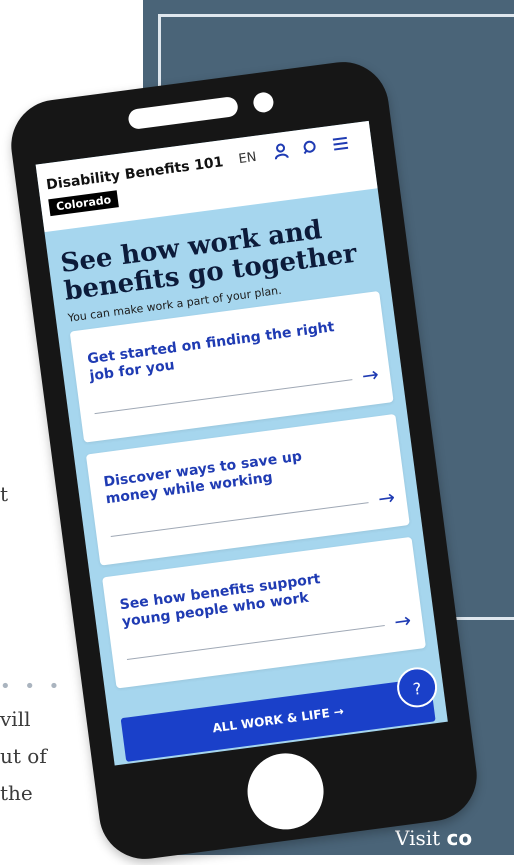 Image resolution: width=514 pixels, height=865 pixels. I want to click on app-title: Disability Benefits 101, so click(134, 173).